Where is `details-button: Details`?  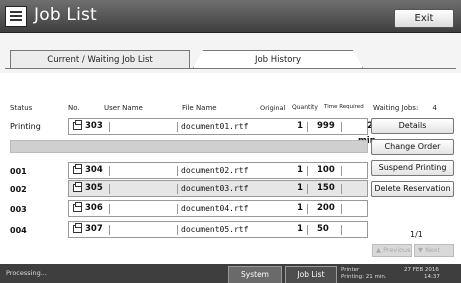
details-button: Details is located at coordinates (412, 126).